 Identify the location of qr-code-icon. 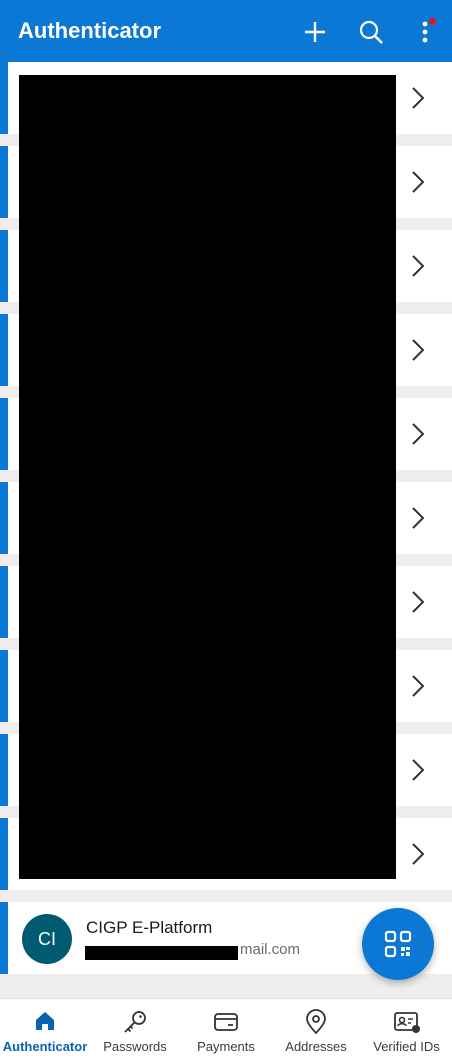
(398, 944).